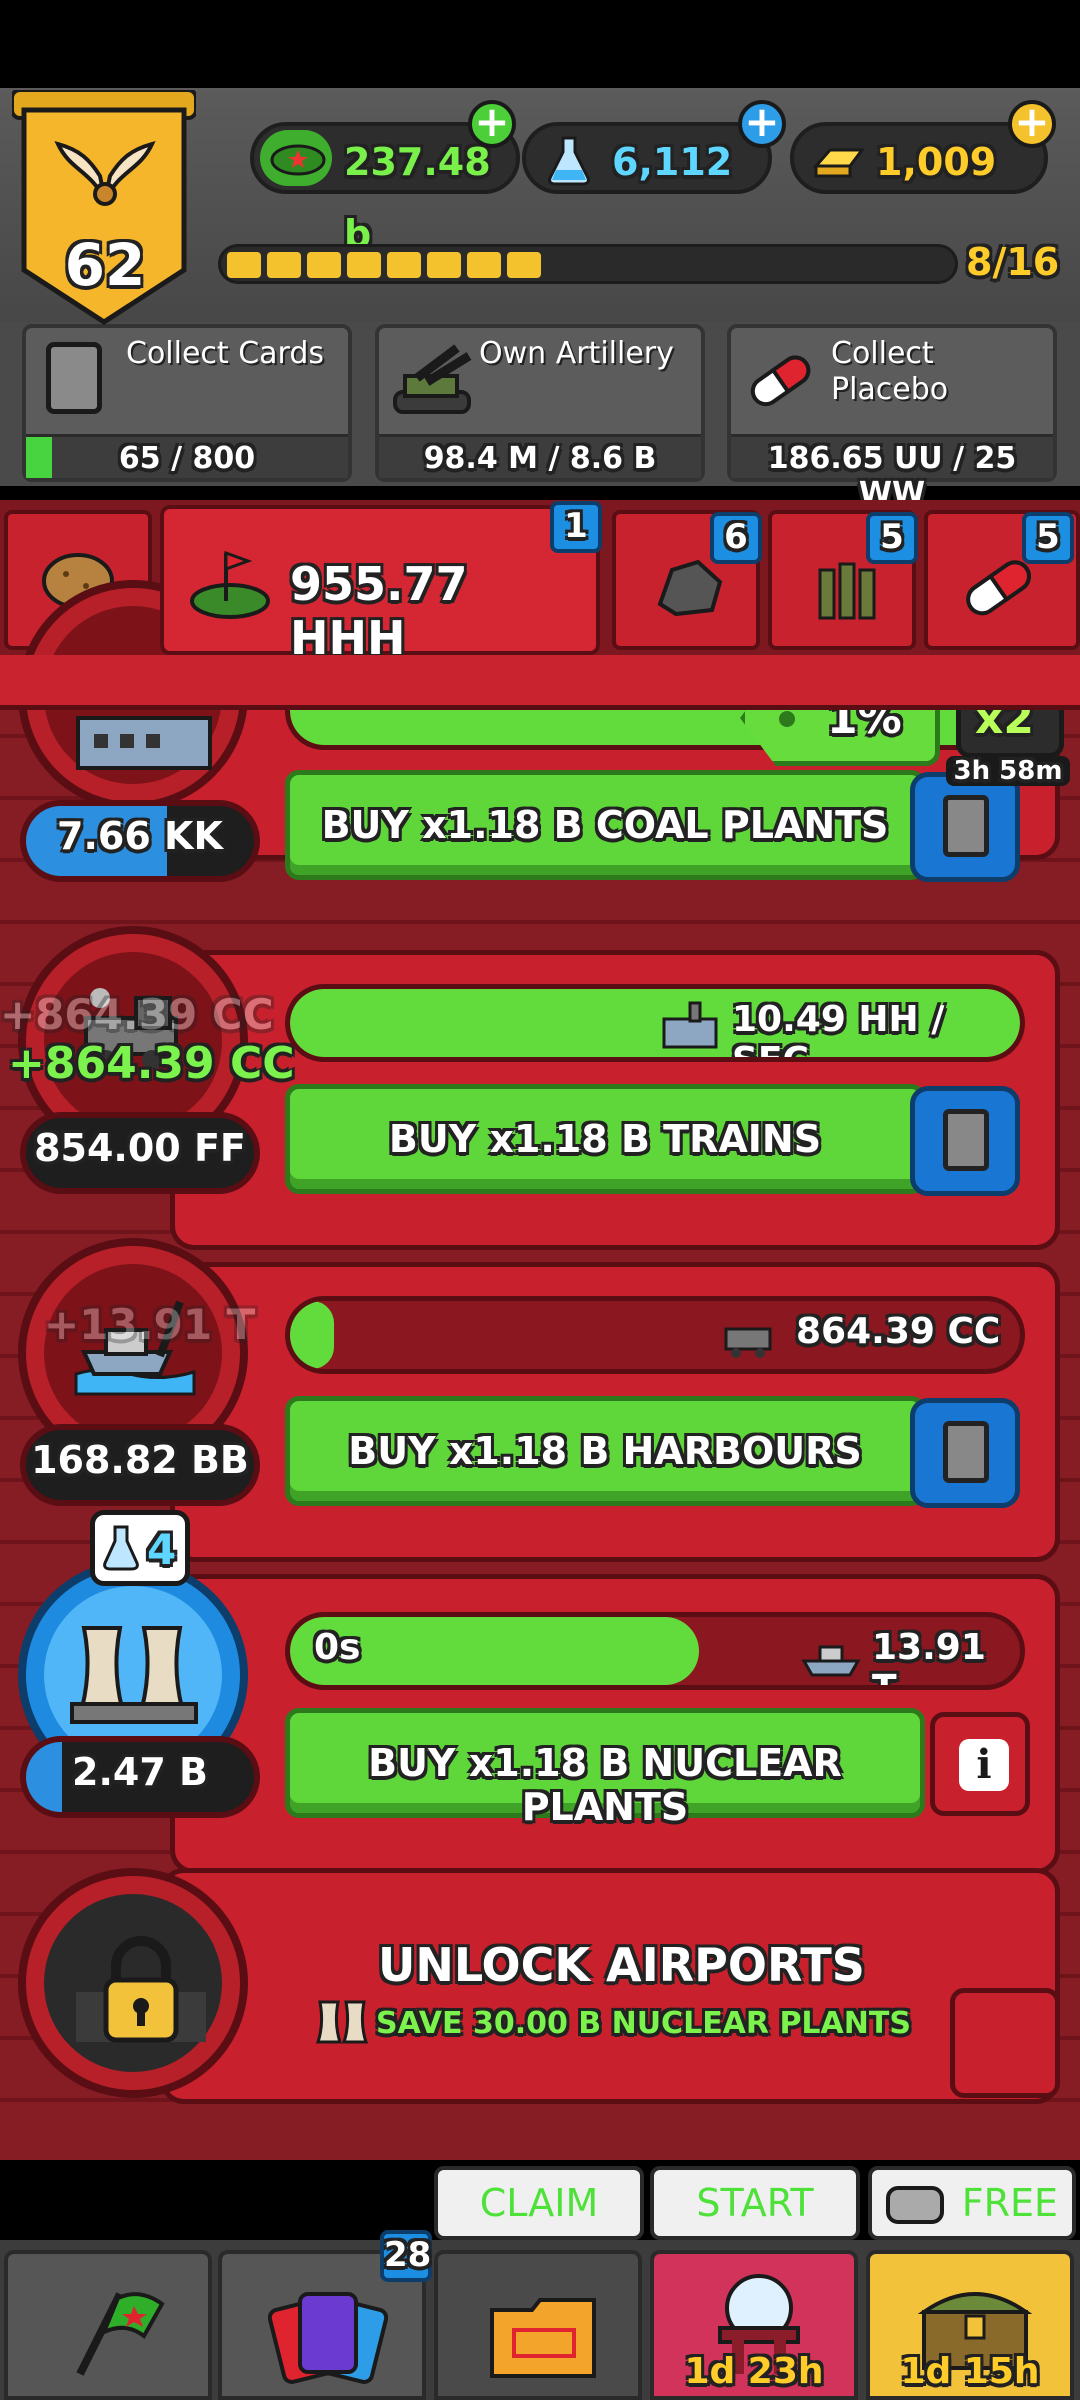 This screenshot has height=2400, width=1080. What do you see at coordinates (690, 1025) in the screenshot?
I see `factory-icon` at bounding box center [690, 1025].